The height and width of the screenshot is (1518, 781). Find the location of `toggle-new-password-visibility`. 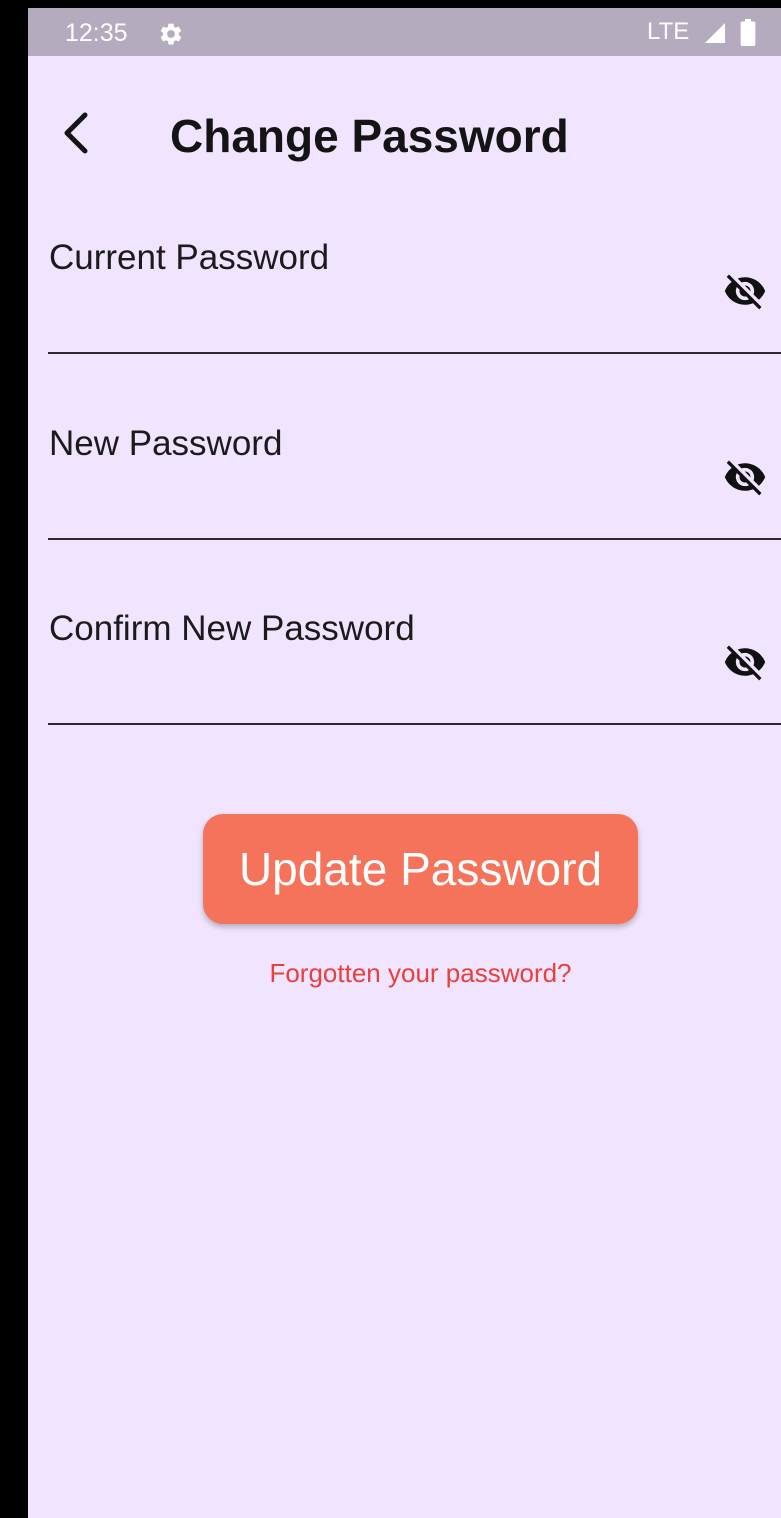

toggle-new-password-visibility is located at coordinates (745, 477).